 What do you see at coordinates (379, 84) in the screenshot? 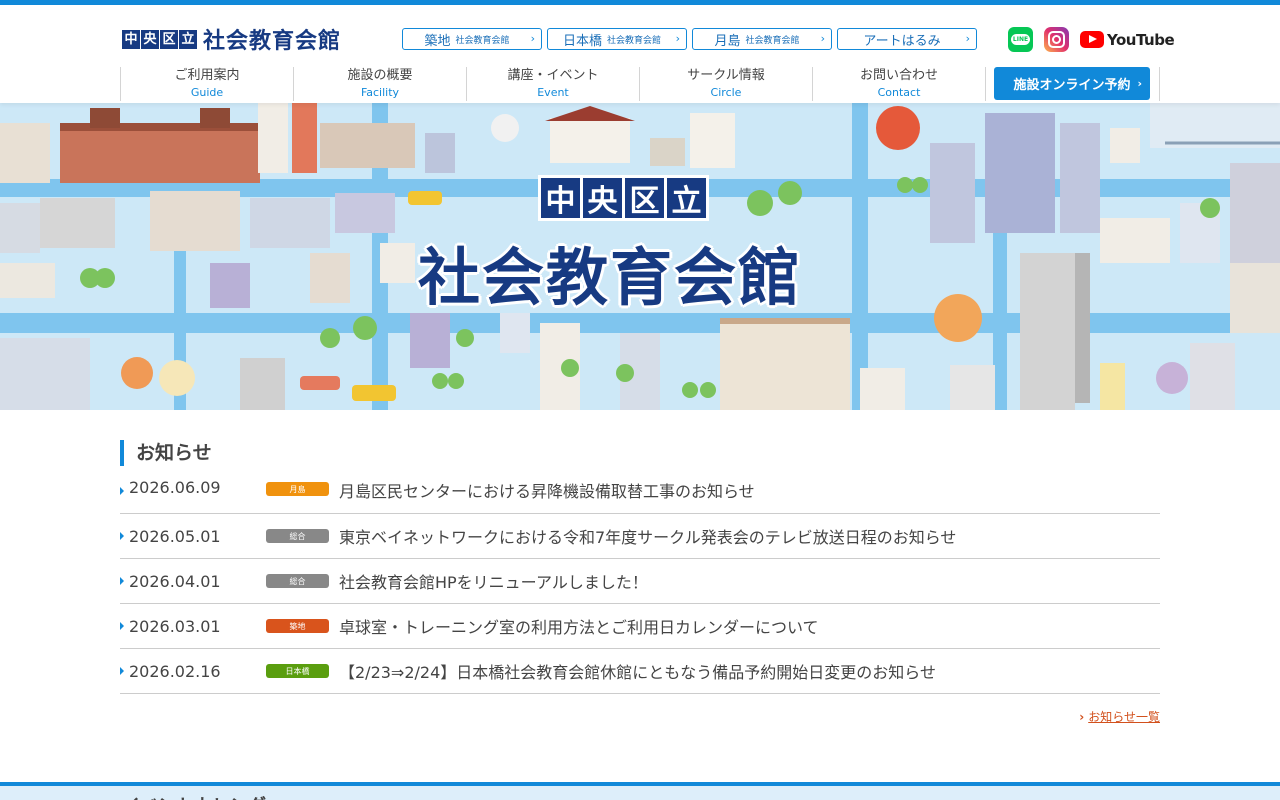
I see `nav-item-facility: 施設の概要 Facility` at bounding box center [379, 84].